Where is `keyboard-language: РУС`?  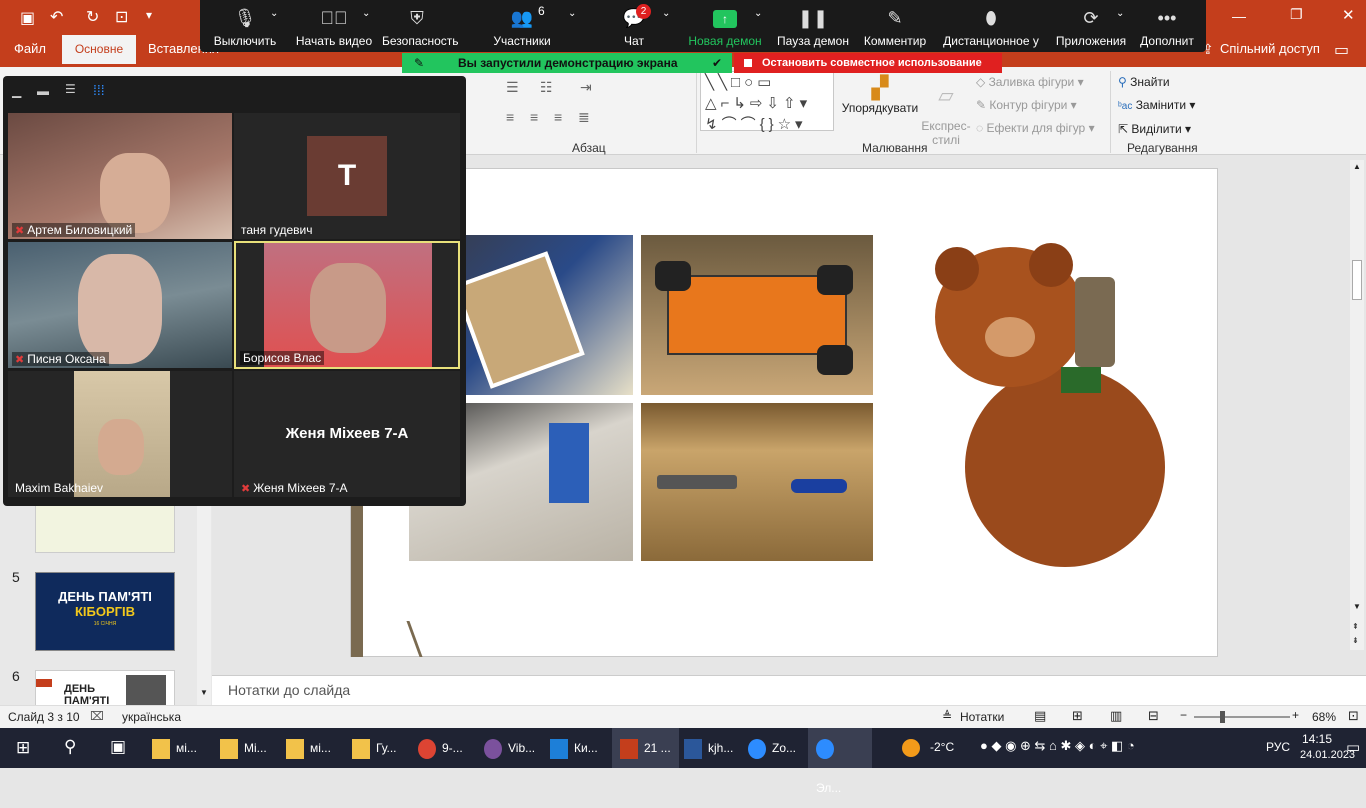
keyboard-language: РУС is located at coordinates (1278, 747).